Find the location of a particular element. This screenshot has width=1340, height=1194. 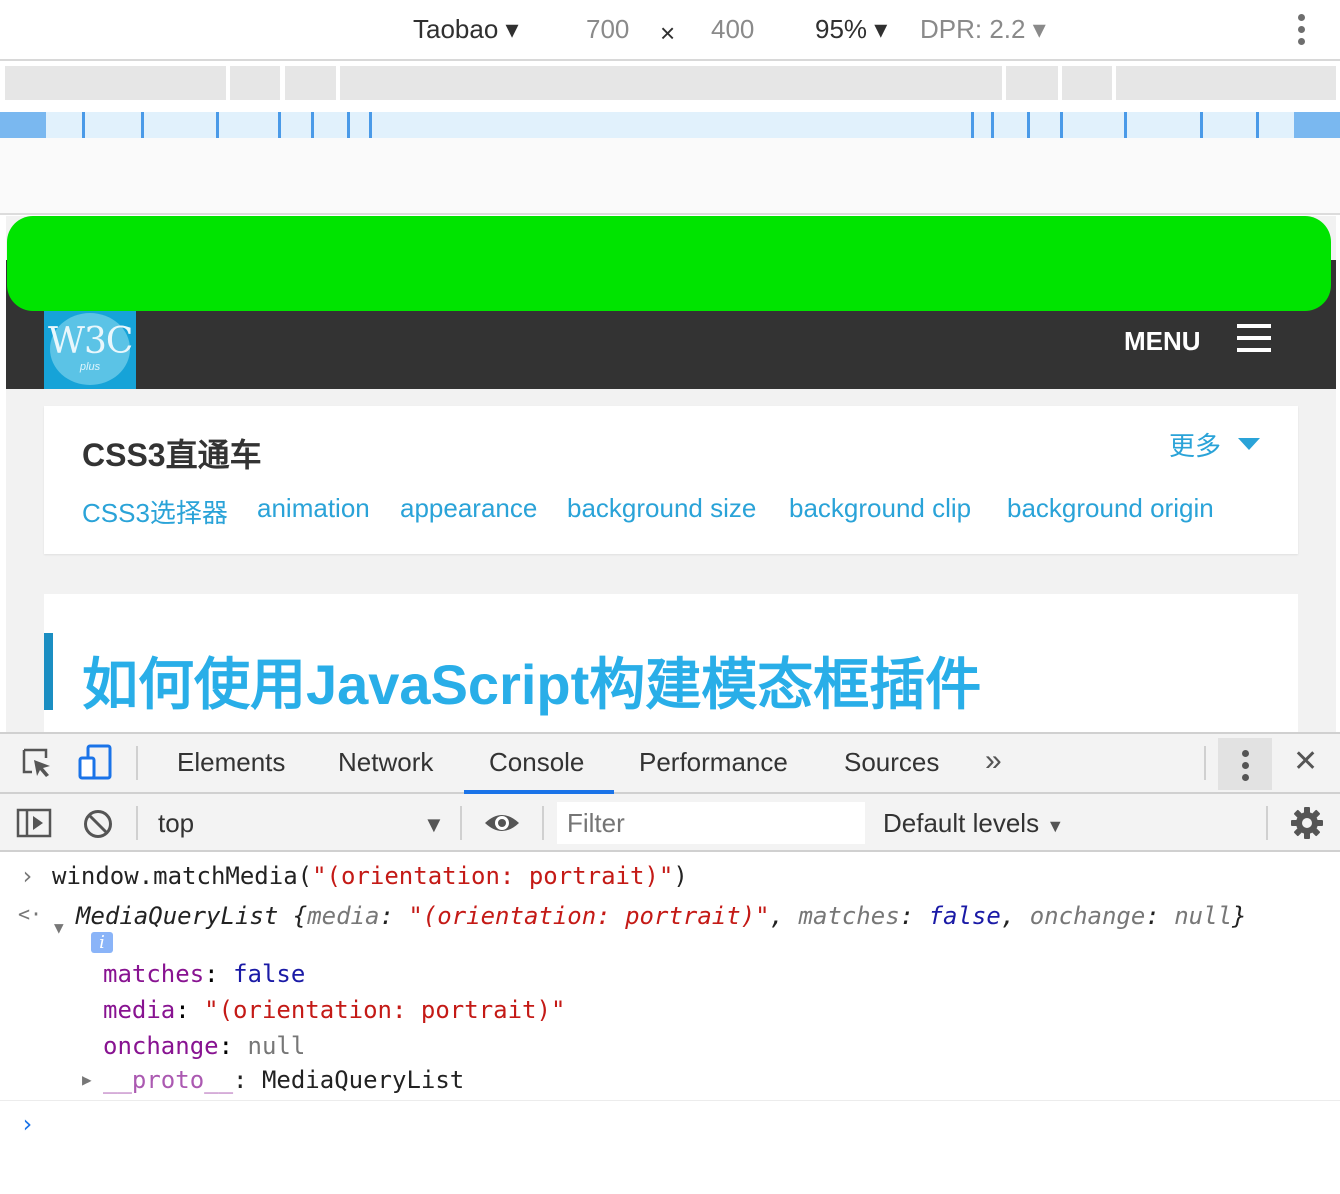

prop-row: media: "(orientation: portrait)" is located at coordinates (334, 1010).